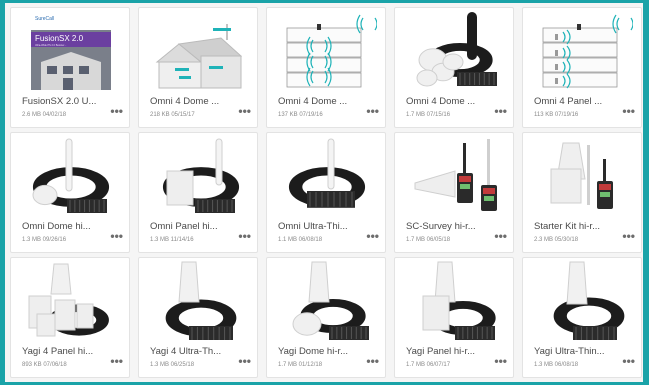 The height and width of the screenshot is (385, 649). I want to click on file-meta: 1.7 MB 06/07/17, so click(428, 365).